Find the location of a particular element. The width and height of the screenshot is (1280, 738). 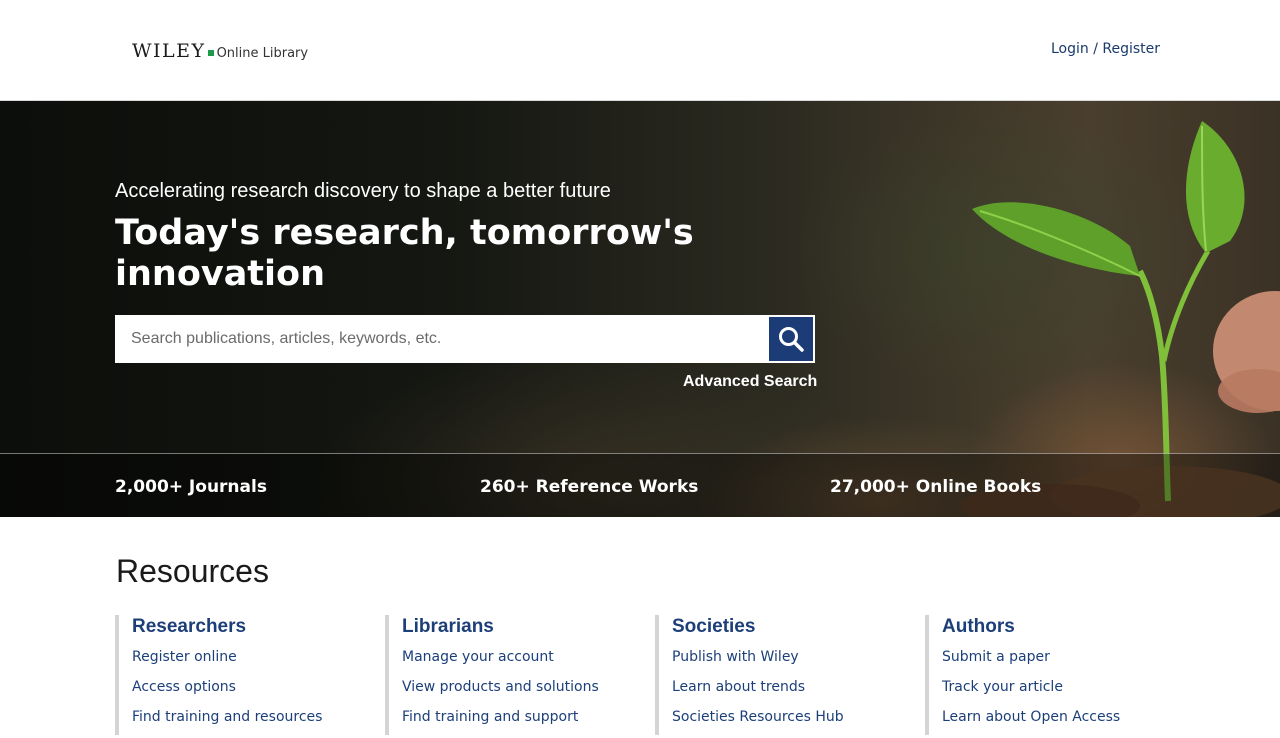

search-input is located at coordinates (442, 339).